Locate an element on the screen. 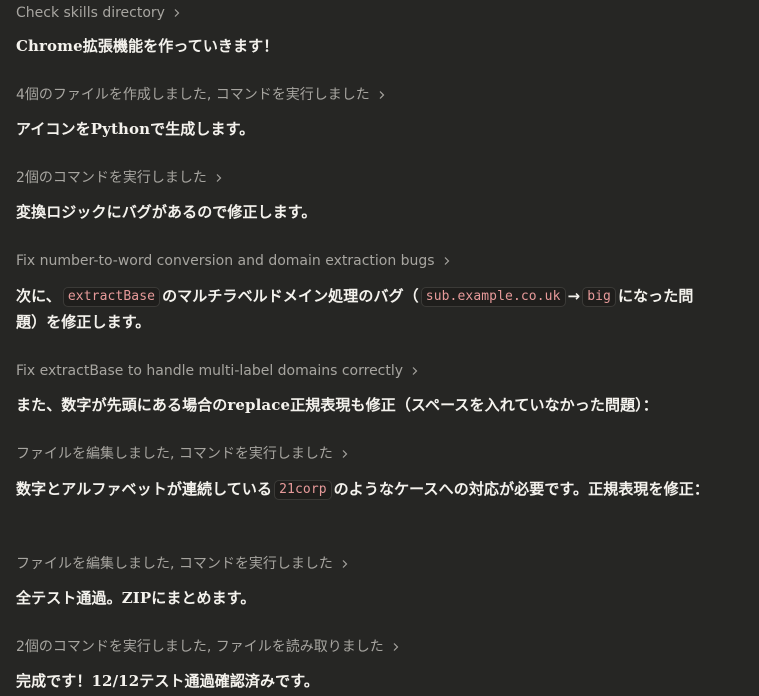  inline-code: 21corp is located at coordinates (303, 490).